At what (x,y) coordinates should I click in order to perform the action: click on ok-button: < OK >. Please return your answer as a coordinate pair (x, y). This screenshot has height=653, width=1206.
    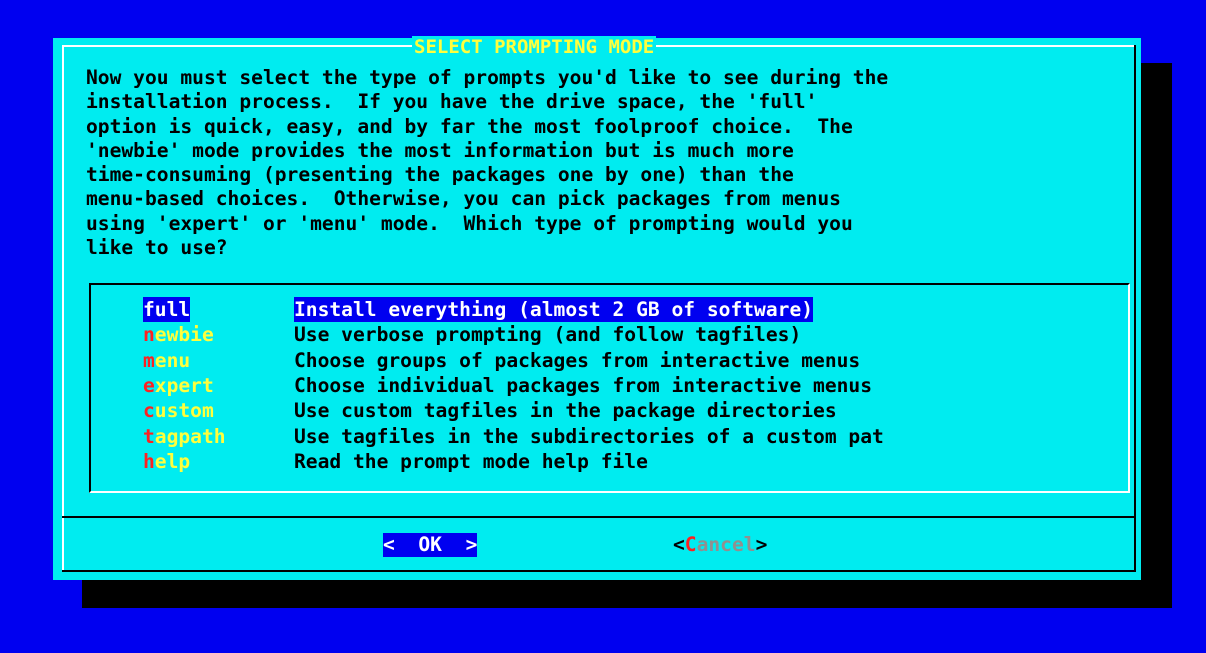
    Looking at the image, I should click on (430, 545).